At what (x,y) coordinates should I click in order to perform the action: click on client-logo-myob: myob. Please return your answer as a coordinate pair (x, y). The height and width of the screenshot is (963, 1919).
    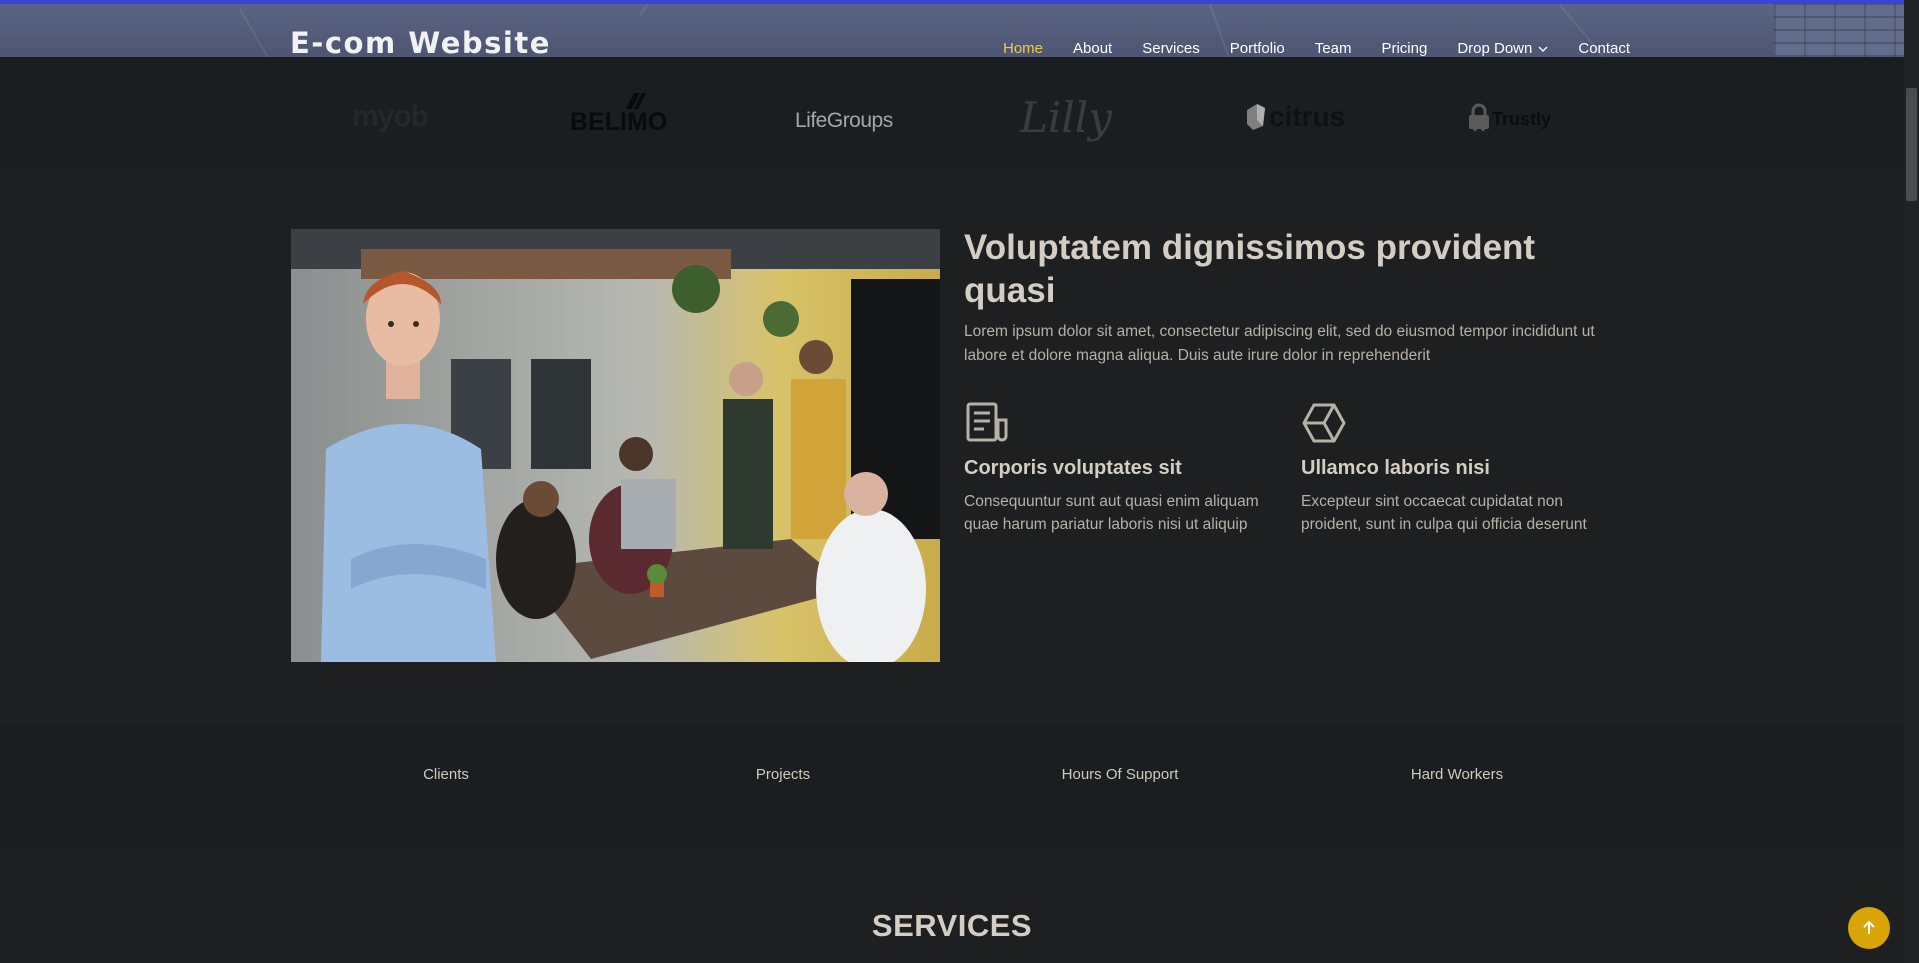
    Looking at the image, I should click on (390, 116).